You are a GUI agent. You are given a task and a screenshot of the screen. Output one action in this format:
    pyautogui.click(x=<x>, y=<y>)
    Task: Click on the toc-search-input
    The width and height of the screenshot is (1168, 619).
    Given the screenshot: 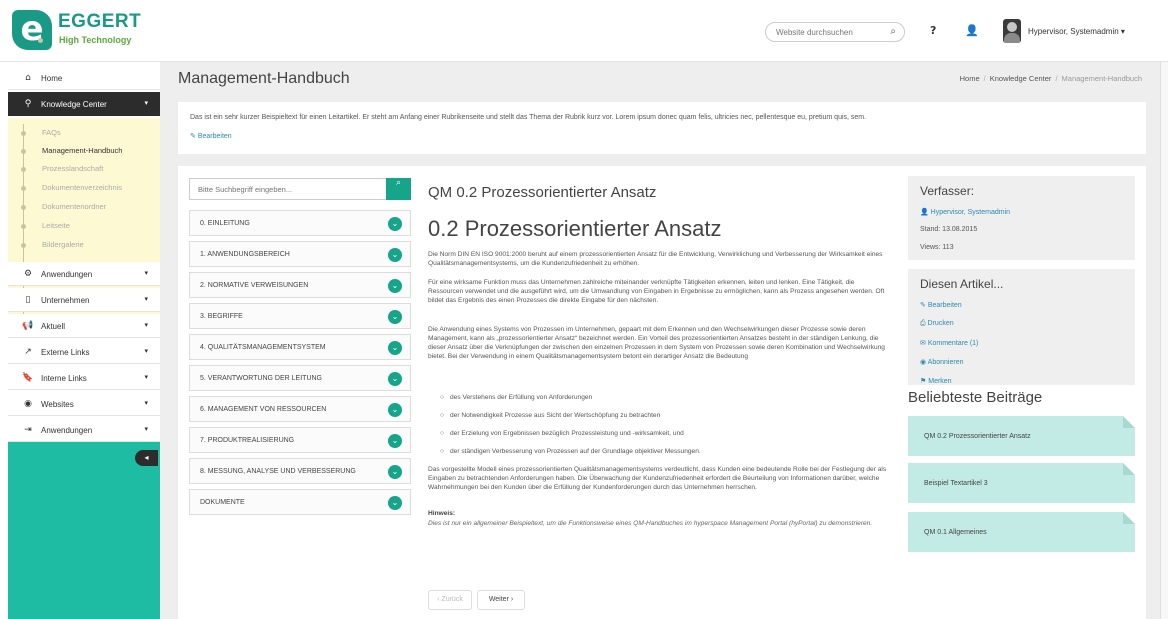 What is the action you would take?
    pyautogui.click(x=288, y=189)
    